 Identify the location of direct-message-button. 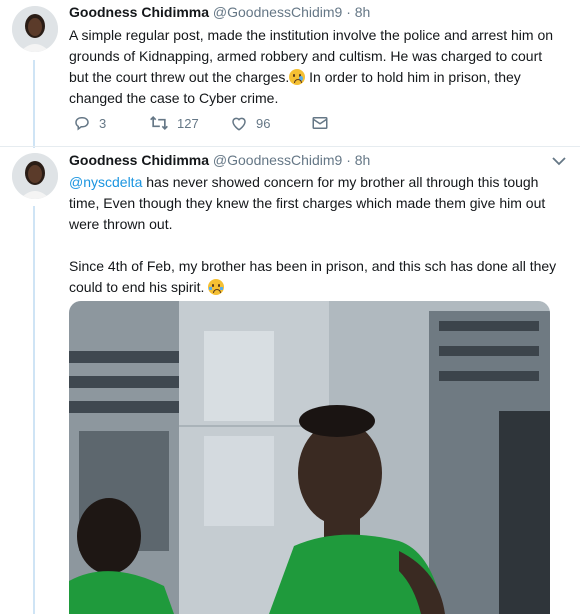
(320, 123).